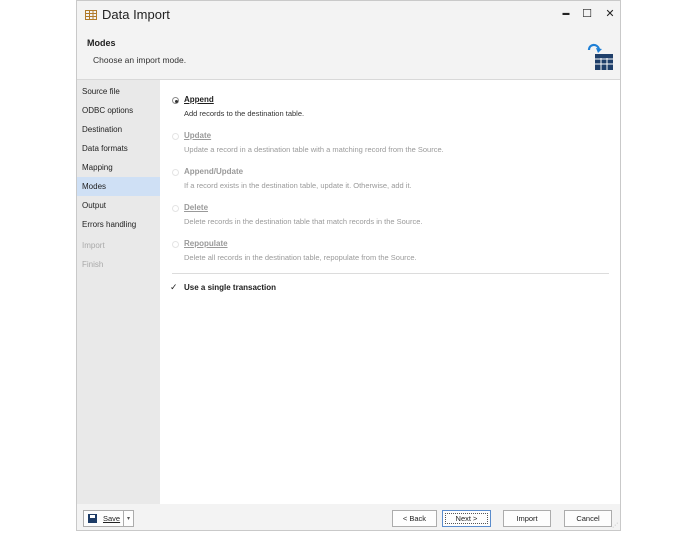 The height and width of the screenshot is (533, 696). What do you see at coordinates (390, 273) in the screenshot?
I see `options-divider` at bounding box center [390, 273].